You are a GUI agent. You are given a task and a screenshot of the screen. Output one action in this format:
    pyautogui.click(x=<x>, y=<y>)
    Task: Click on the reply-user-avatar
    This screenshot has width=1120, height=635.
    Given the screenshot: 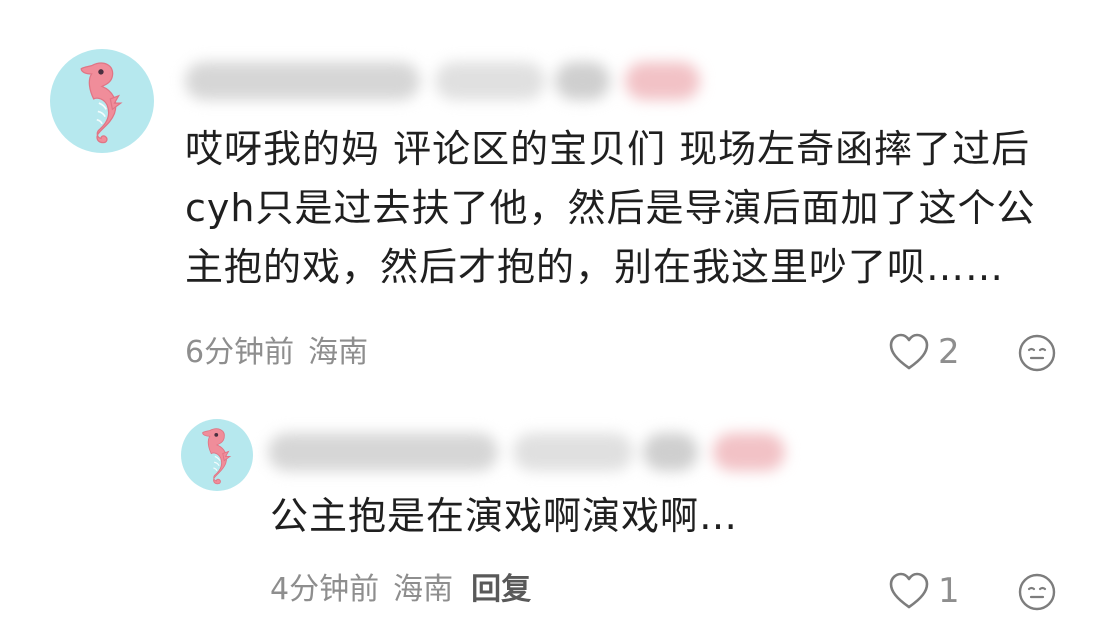 What is the action you would take?
    pyautogui.click(x=217, y=455)
    